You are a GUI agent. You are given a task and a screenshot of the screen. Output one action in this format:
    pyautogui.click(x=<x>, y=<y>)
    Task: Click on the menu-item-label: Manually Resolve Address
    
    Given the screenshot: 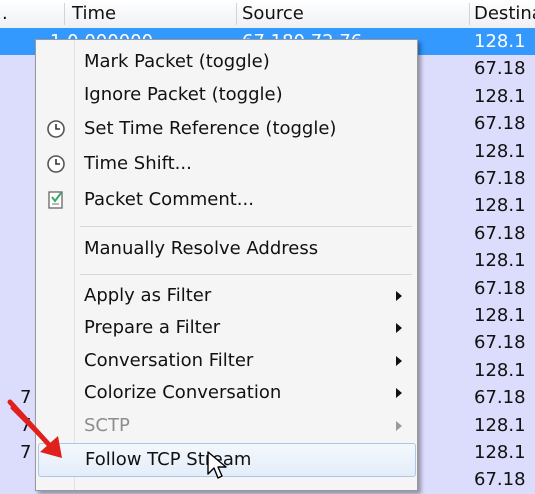 What is the action you would take?
    pyautogui.click(x=201, y=248)
    